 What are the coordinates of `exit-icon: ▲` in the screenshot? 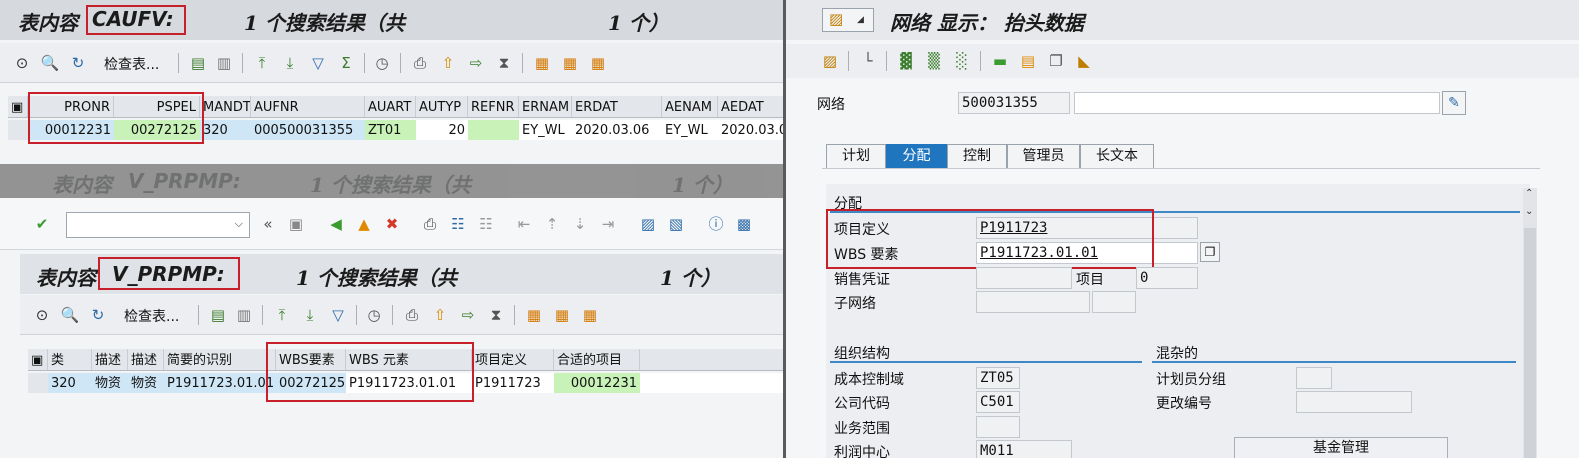 It's located at (364, 224).